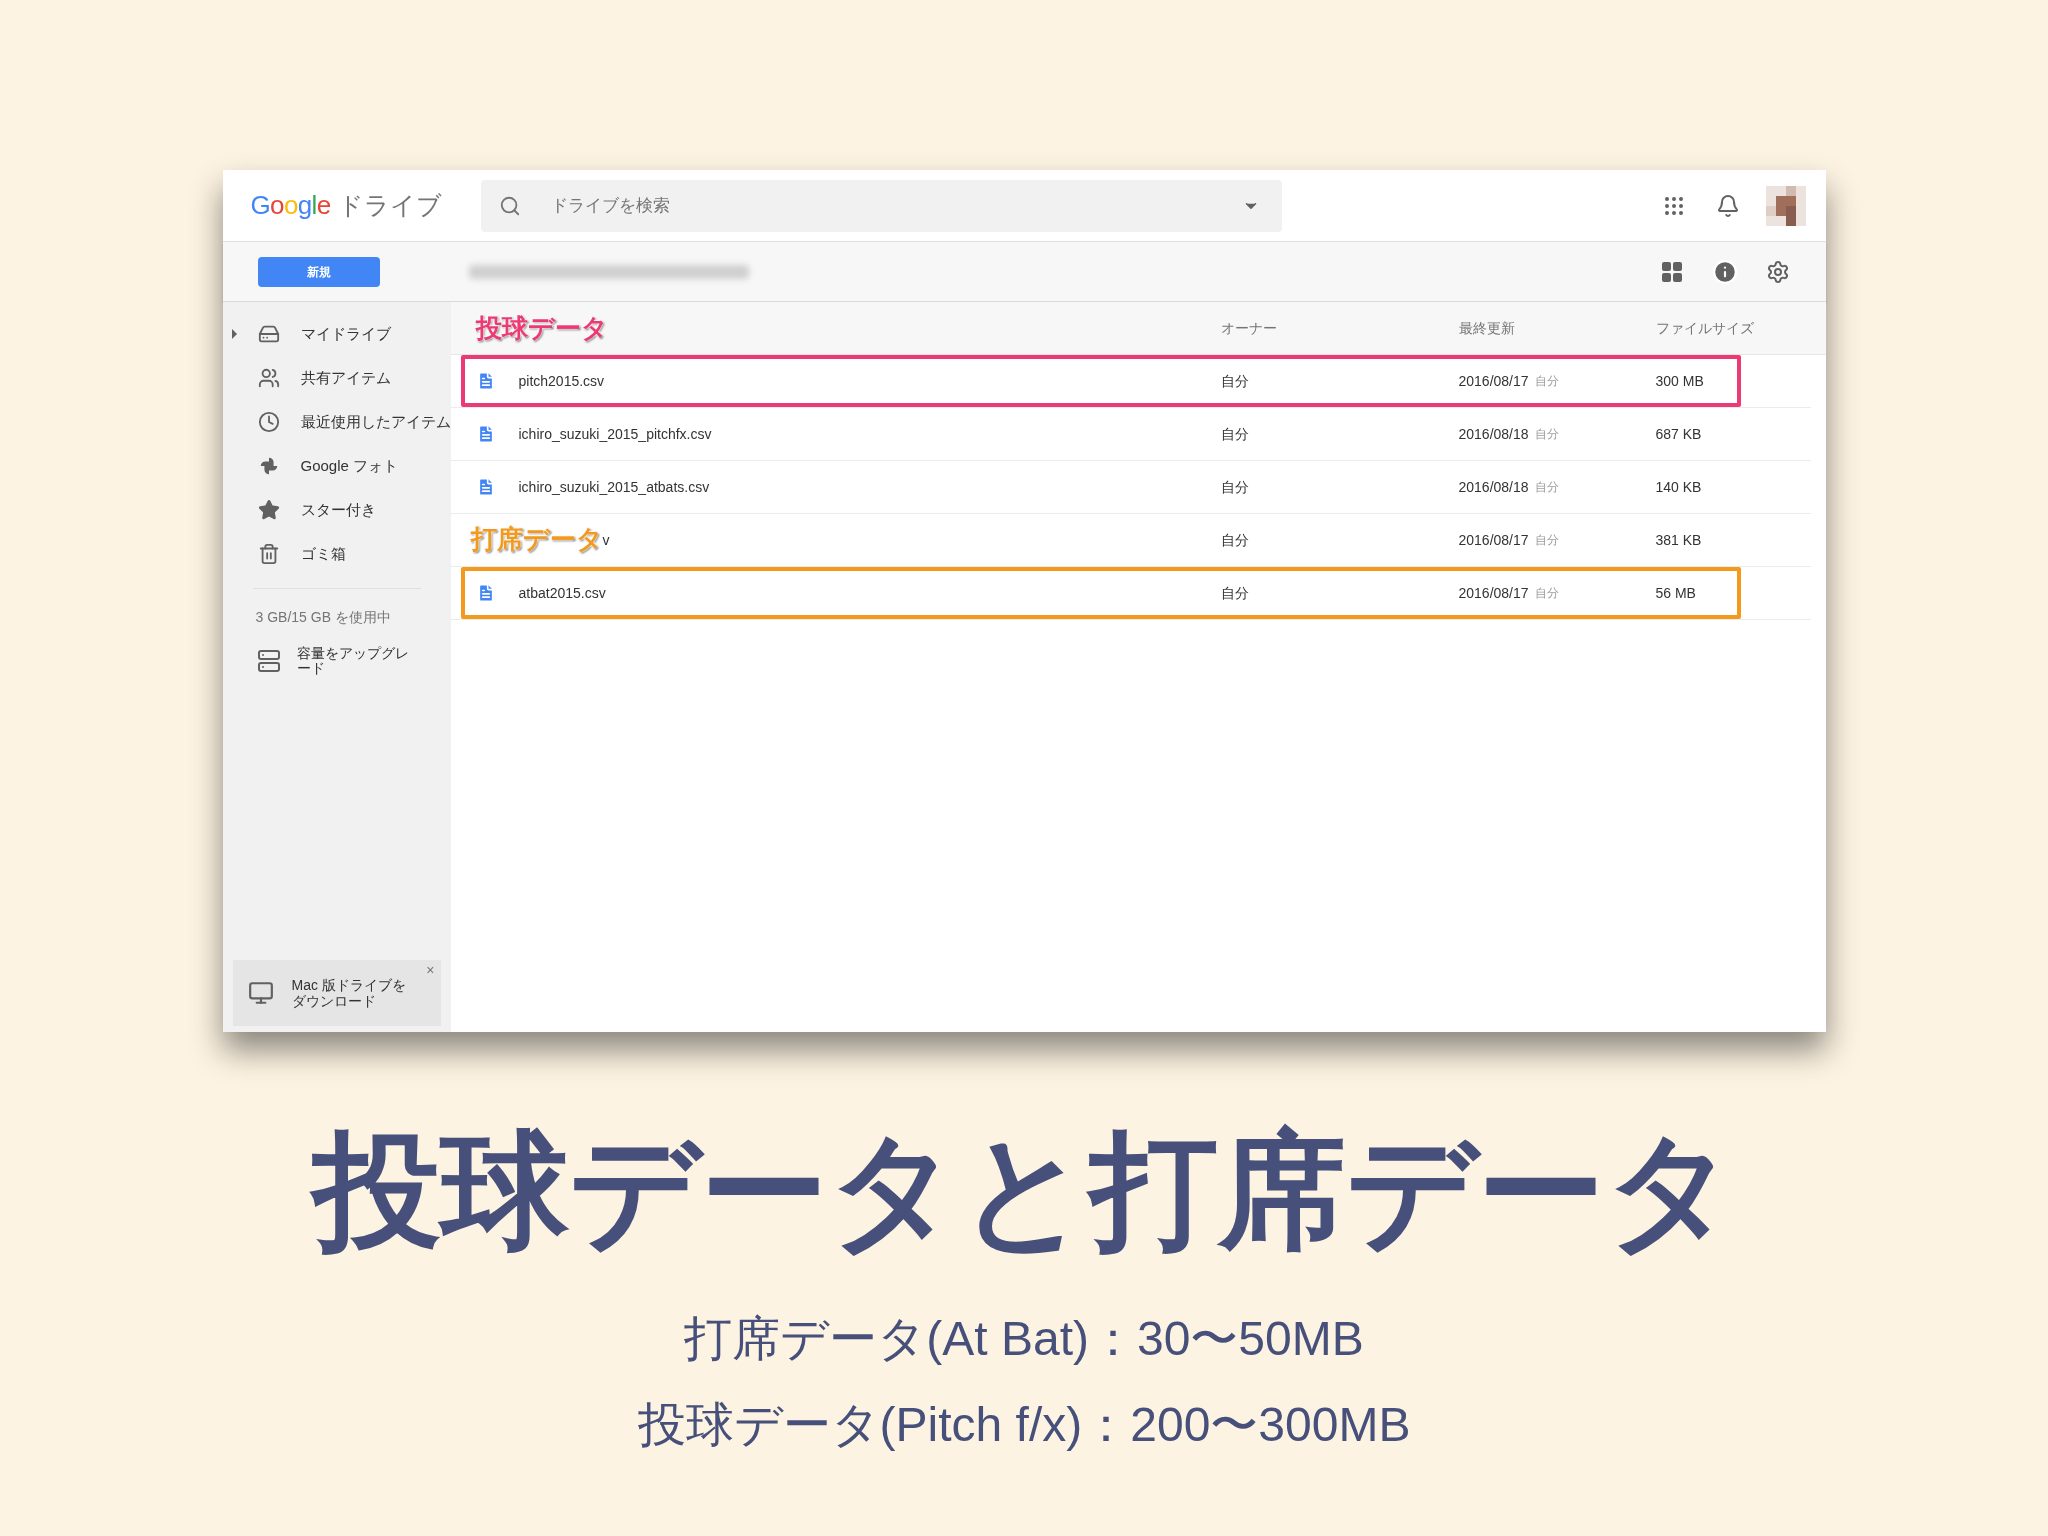 The height and width of the screenshot is (1536, 2048). I want to click on monitor-icon, so click(260, 993).